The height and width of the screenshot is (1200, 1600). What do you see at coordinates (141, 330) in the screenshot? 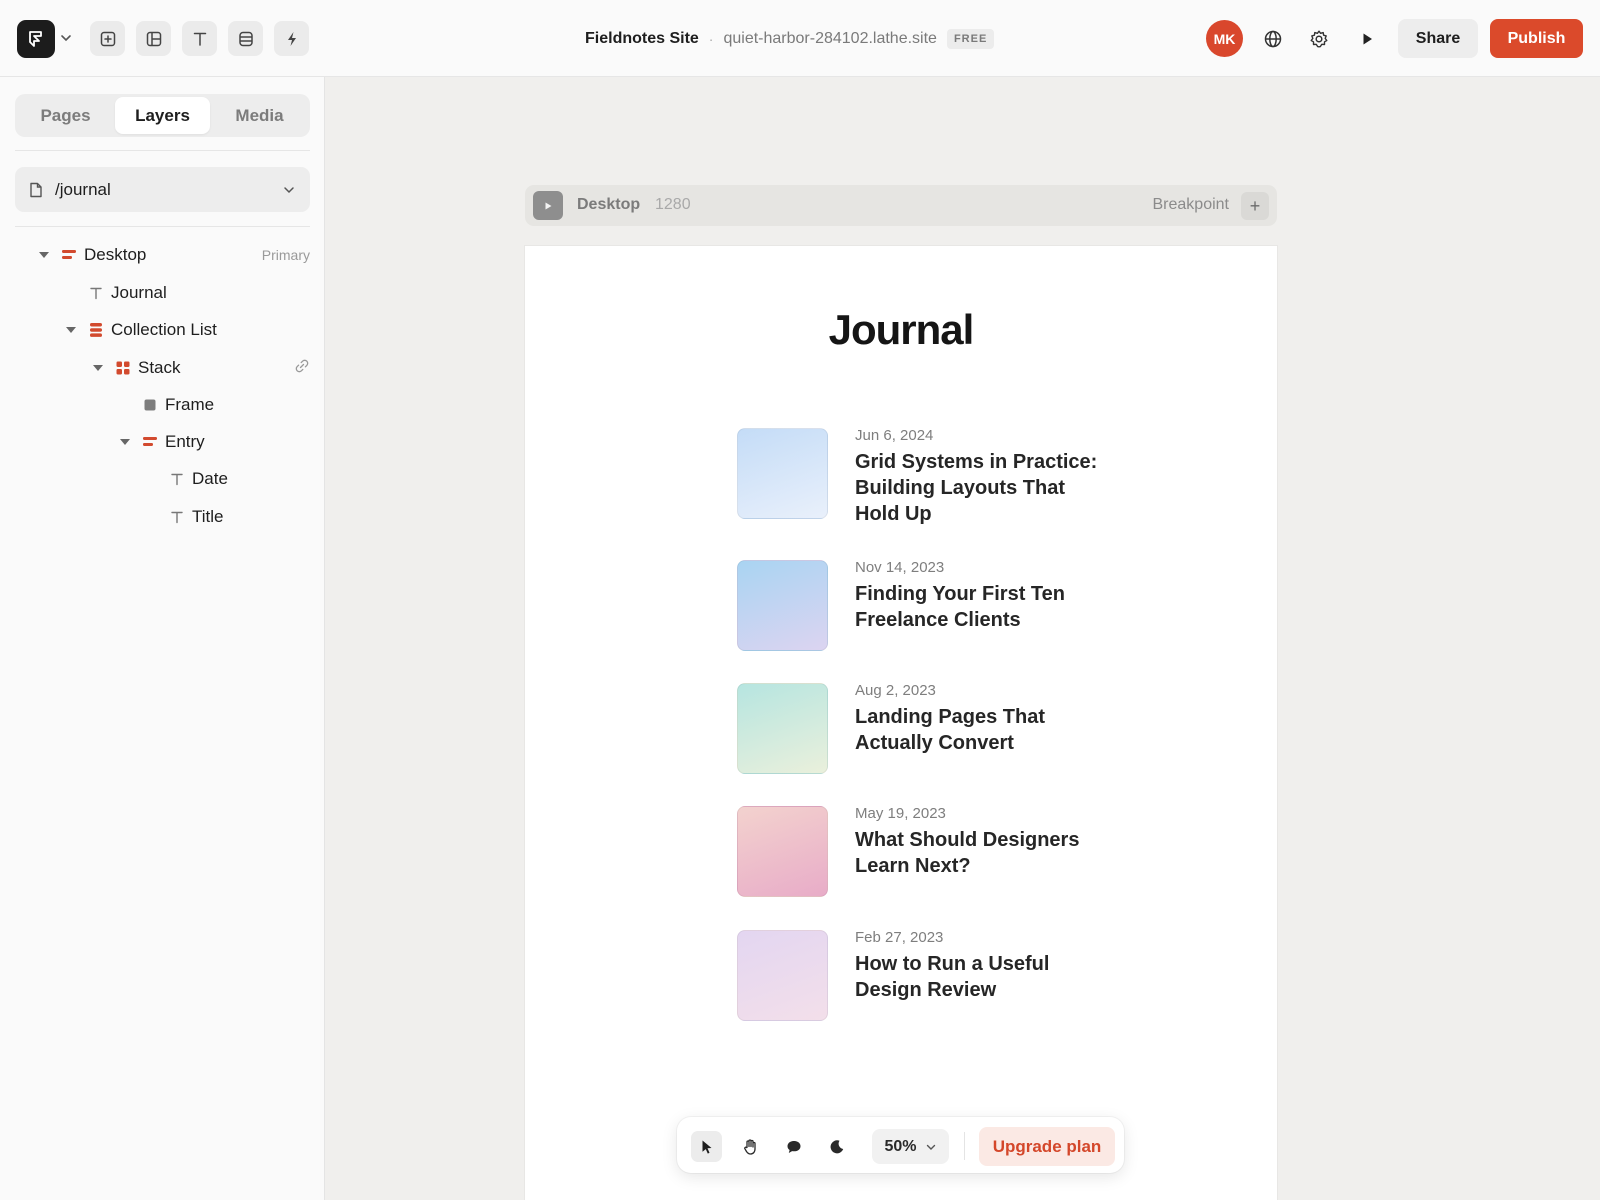
I see `layer-collection-list: Collection List` at bounding box center [141, 330].